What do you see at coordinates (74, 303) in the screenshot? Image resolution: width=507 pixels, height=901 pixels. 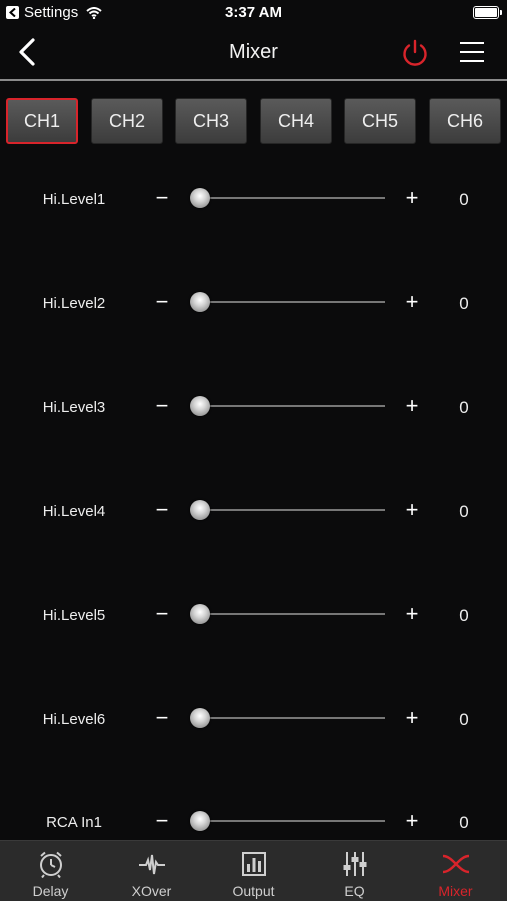 I see `row-label: Hi.Level2` at bounding box center [74, 303].